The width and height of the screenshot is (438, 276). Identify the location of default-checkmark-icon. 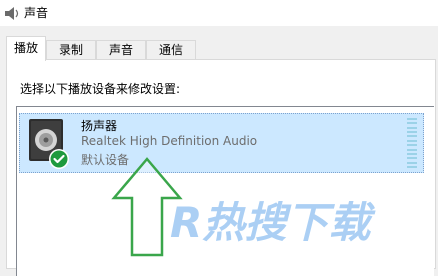
(59, 159).